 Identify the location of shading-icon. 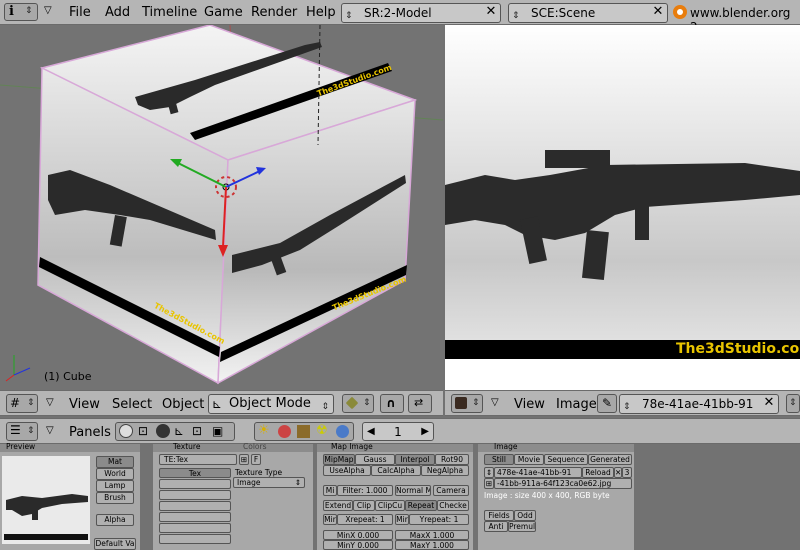
(163, 431).